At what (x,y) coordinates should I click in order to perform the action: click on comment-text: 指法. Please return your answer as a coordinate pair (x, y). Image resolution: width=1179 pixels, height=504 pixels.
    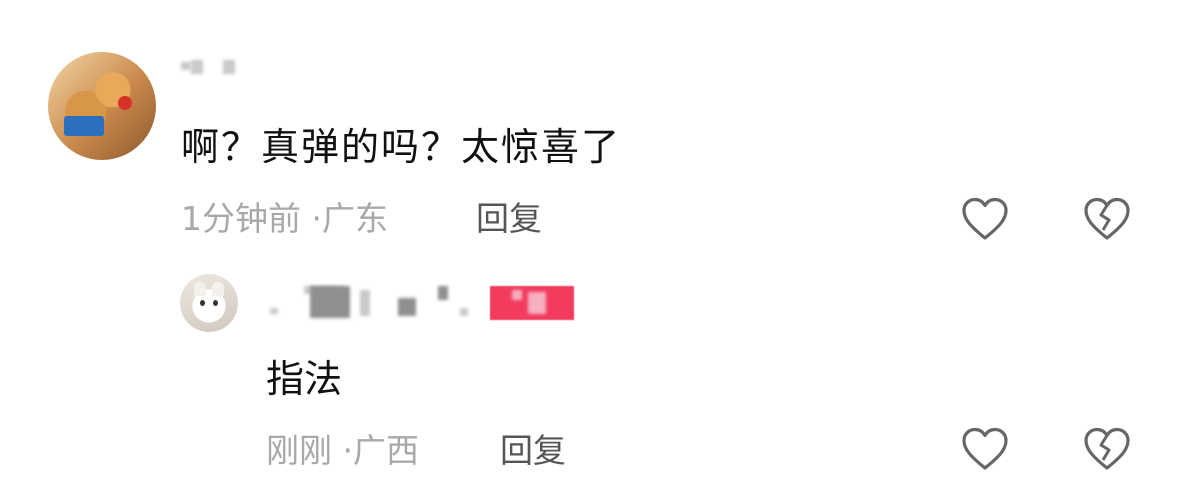
    Looking at the image, I should click on (304, 379).